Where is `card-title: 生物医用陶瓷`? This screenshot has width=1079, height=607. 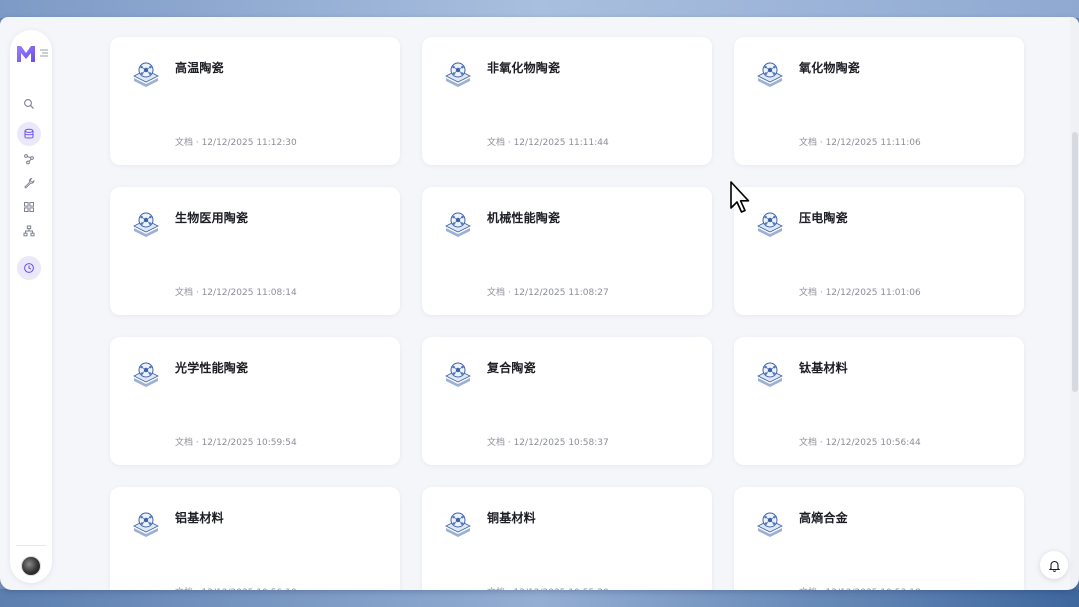 card-title: 生物医用陶瓷 is located at coordinates (212, 218).